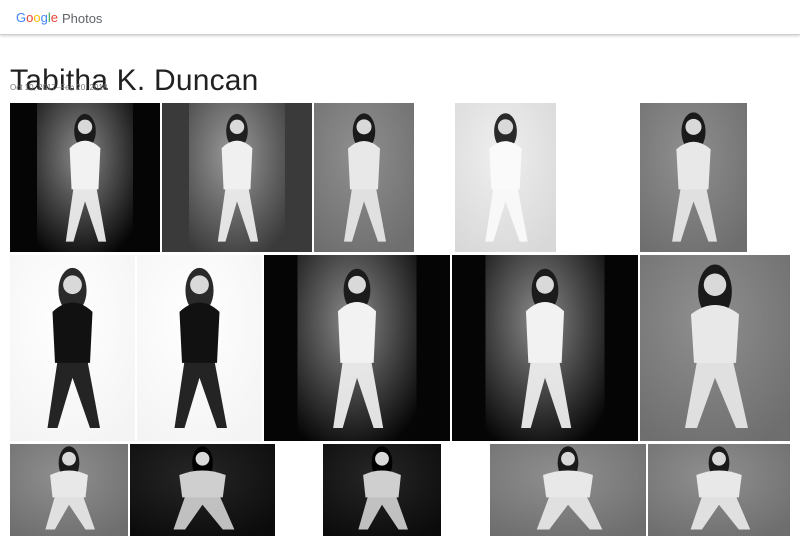  What do you see at coordinates (82, 18) in the screenshot?
I see `product-name: Photos` at bounding box center [82, 18].